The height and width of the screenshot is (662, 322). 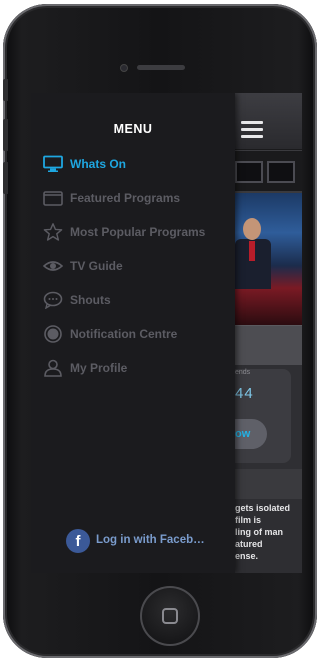 I want to click on menu-item-label: Shouts, so click(x=90, y=300).